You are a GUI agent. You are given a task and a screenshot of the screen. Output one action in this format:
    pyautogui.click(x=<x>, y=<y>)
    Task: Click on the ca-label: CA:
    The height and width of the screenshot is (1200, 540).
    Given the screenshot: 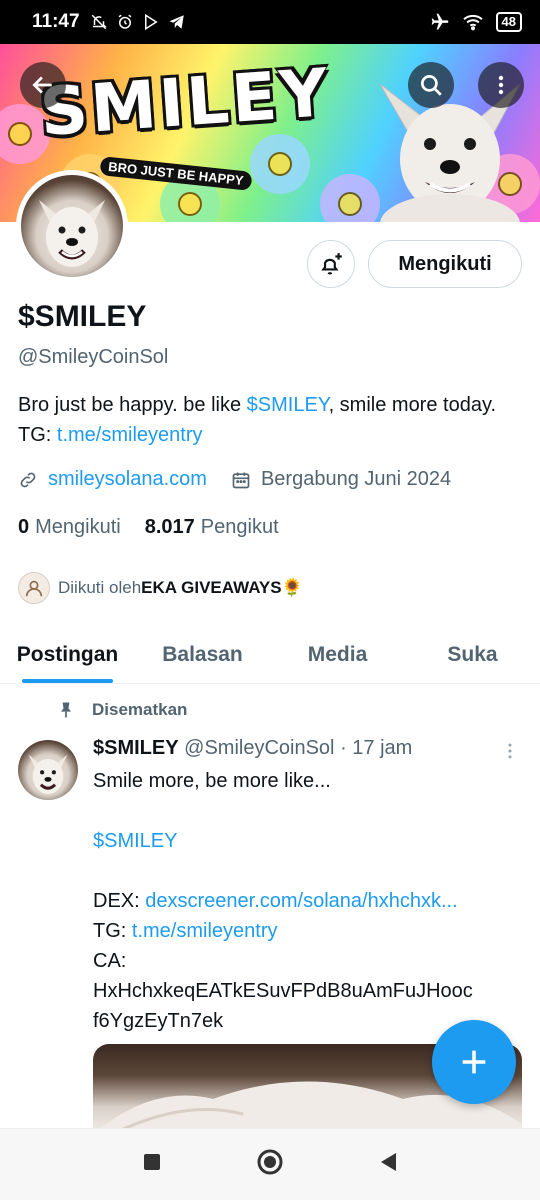 What is the action you would take?
    pyautogui.click(x=110, y=961)
    